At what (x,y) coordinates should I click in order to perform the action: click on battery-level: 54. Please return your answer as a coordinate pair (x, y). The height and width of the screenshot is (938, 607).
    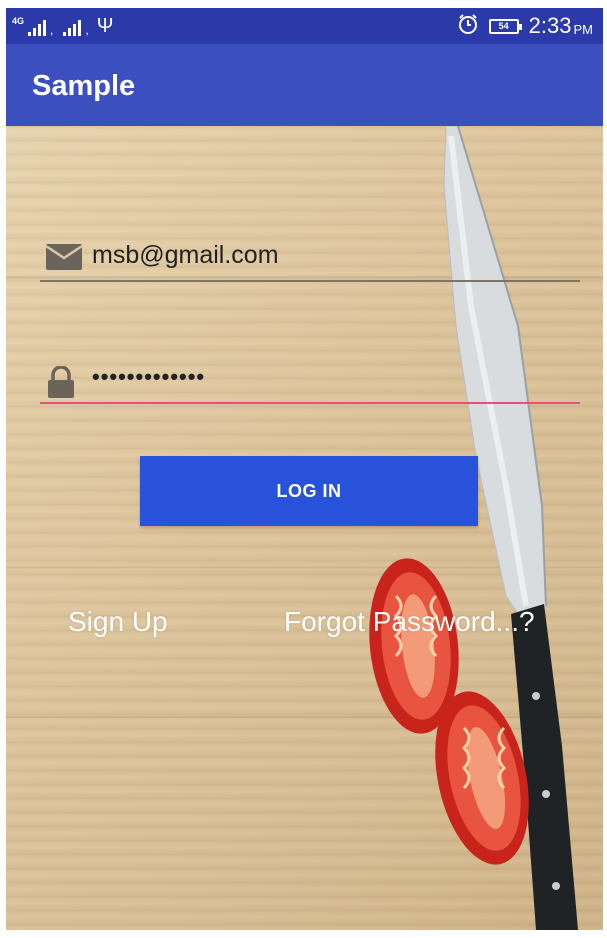
    Looking at the image, I should click on (503, 25).